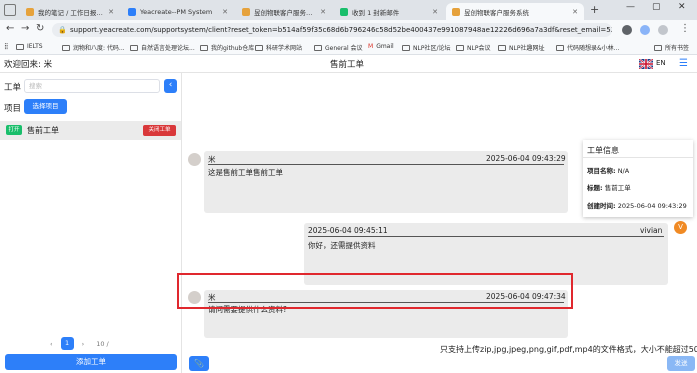 This screenshot has height=373, width=697. Describe the element at coordinates (13, 109) in the screenshot. I see `project-label: 项目` at that location.